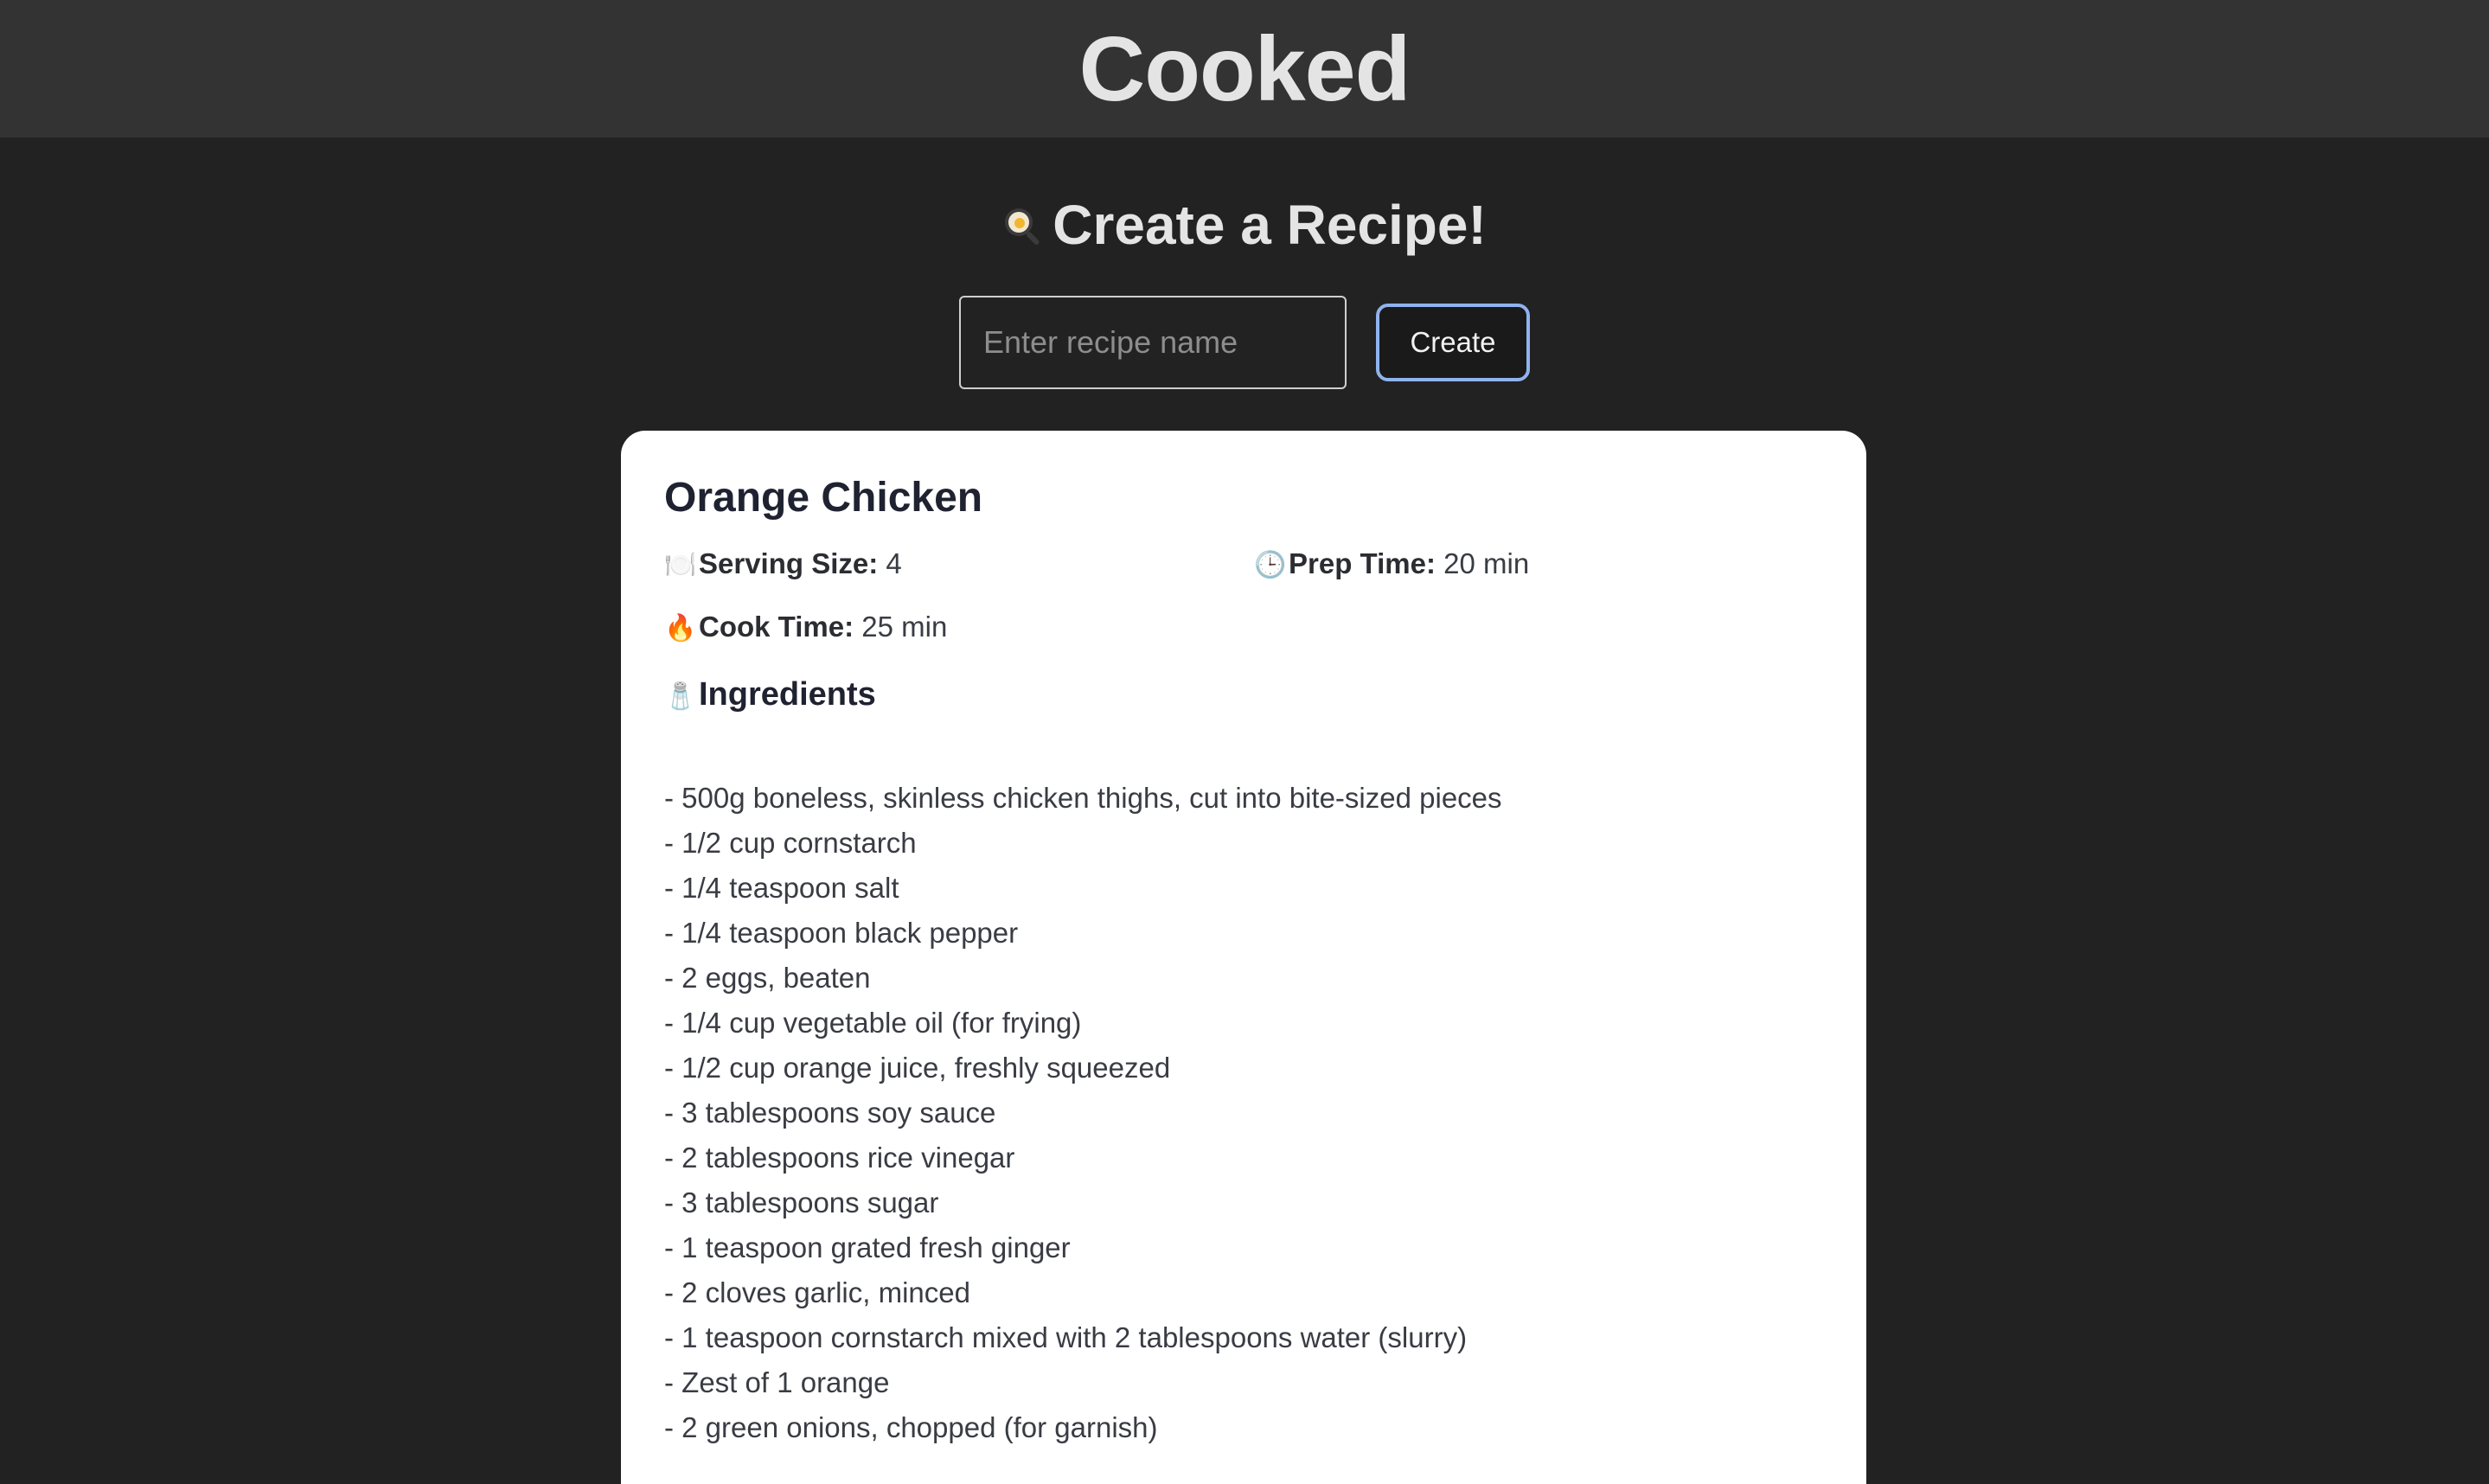  I want to click on create-recipe-heading-text: Create a Recipe!, so click(1270, 225).